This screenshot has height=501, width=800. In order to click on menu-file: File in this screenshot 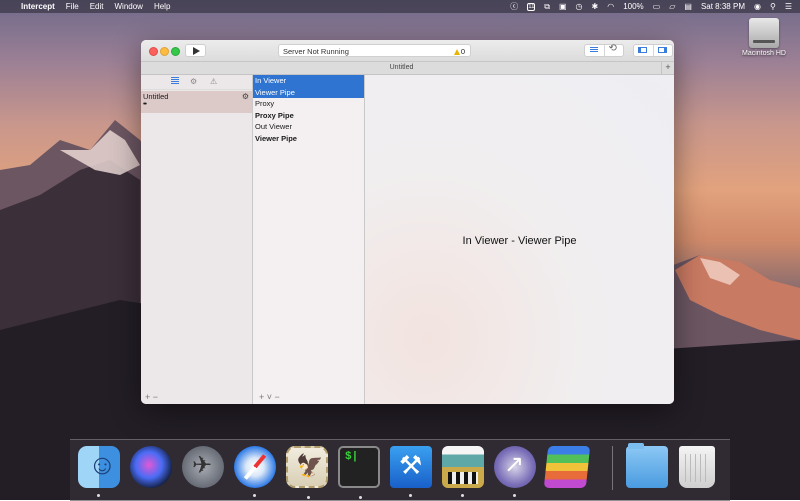, I will do `click(72, 6)`.